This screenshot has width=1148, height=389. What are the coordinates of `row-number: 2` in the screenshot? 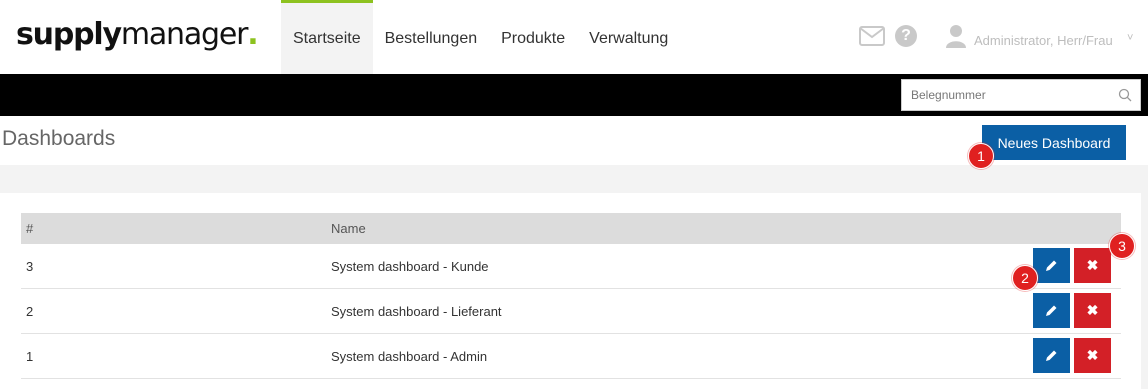 It's located at (30, 311).